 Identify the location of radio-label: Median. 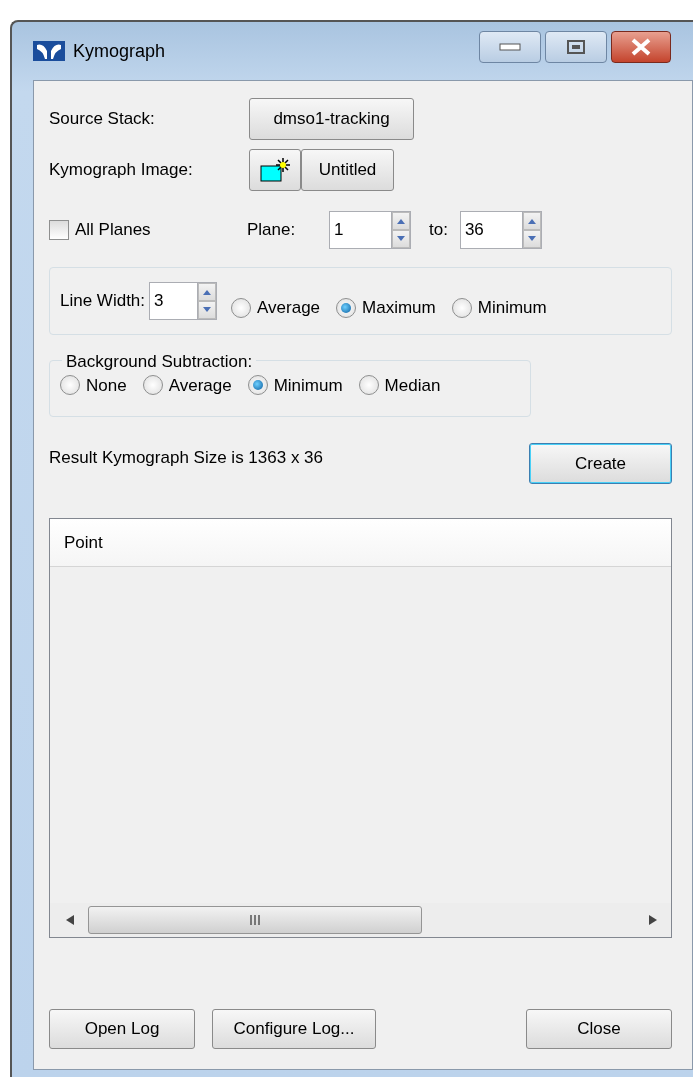
(412, 385).